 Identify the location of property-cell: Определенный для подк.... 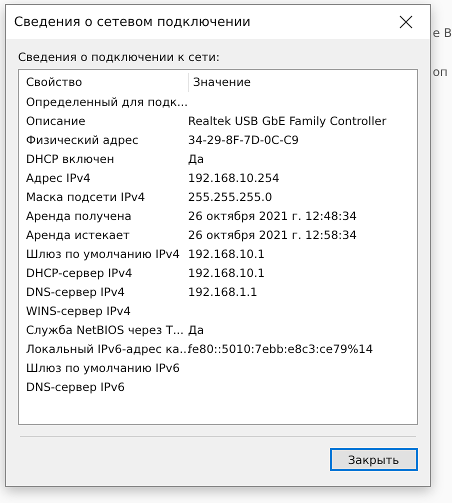
(107, 101).